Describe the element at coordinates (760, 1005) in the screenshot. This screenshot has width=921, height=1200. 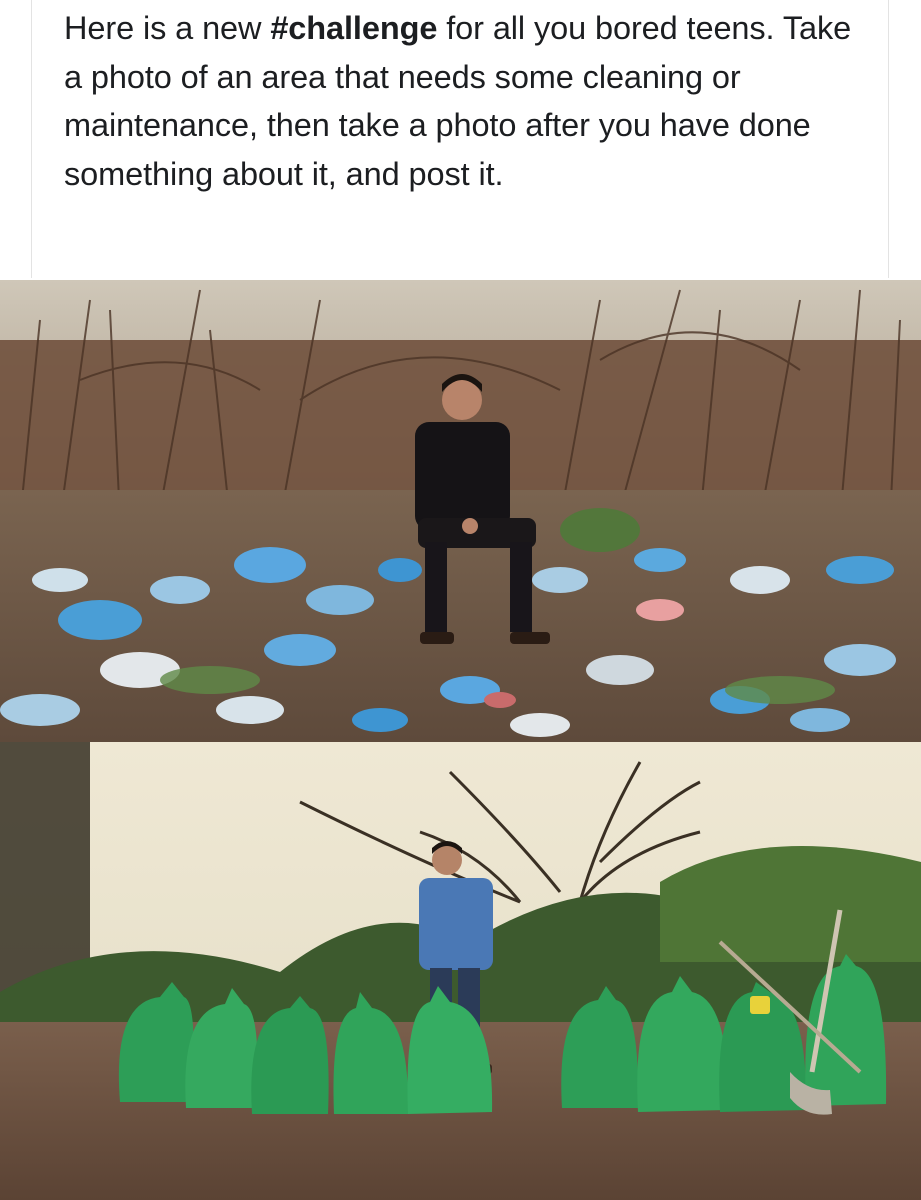
I see `gloves` at that location.